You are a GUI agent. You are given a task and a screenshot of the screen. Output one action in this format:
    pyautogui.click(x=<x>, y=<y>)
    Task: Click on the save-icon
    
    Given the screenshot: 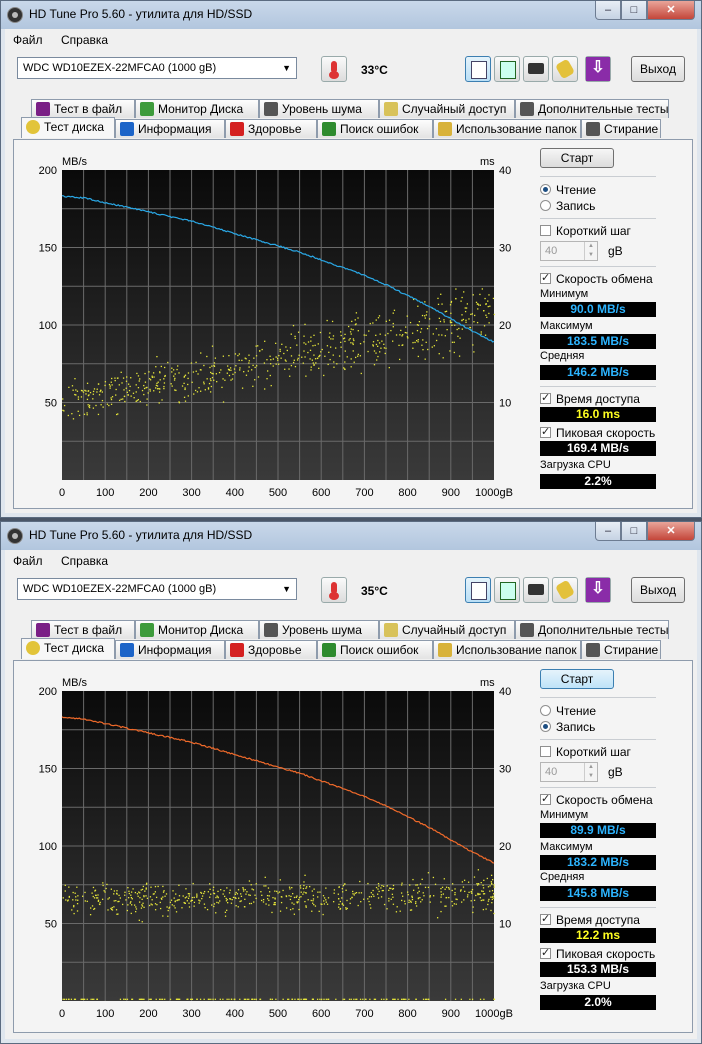 What is the action you would take?
    pyautogui.click(x=508, y=70)
    